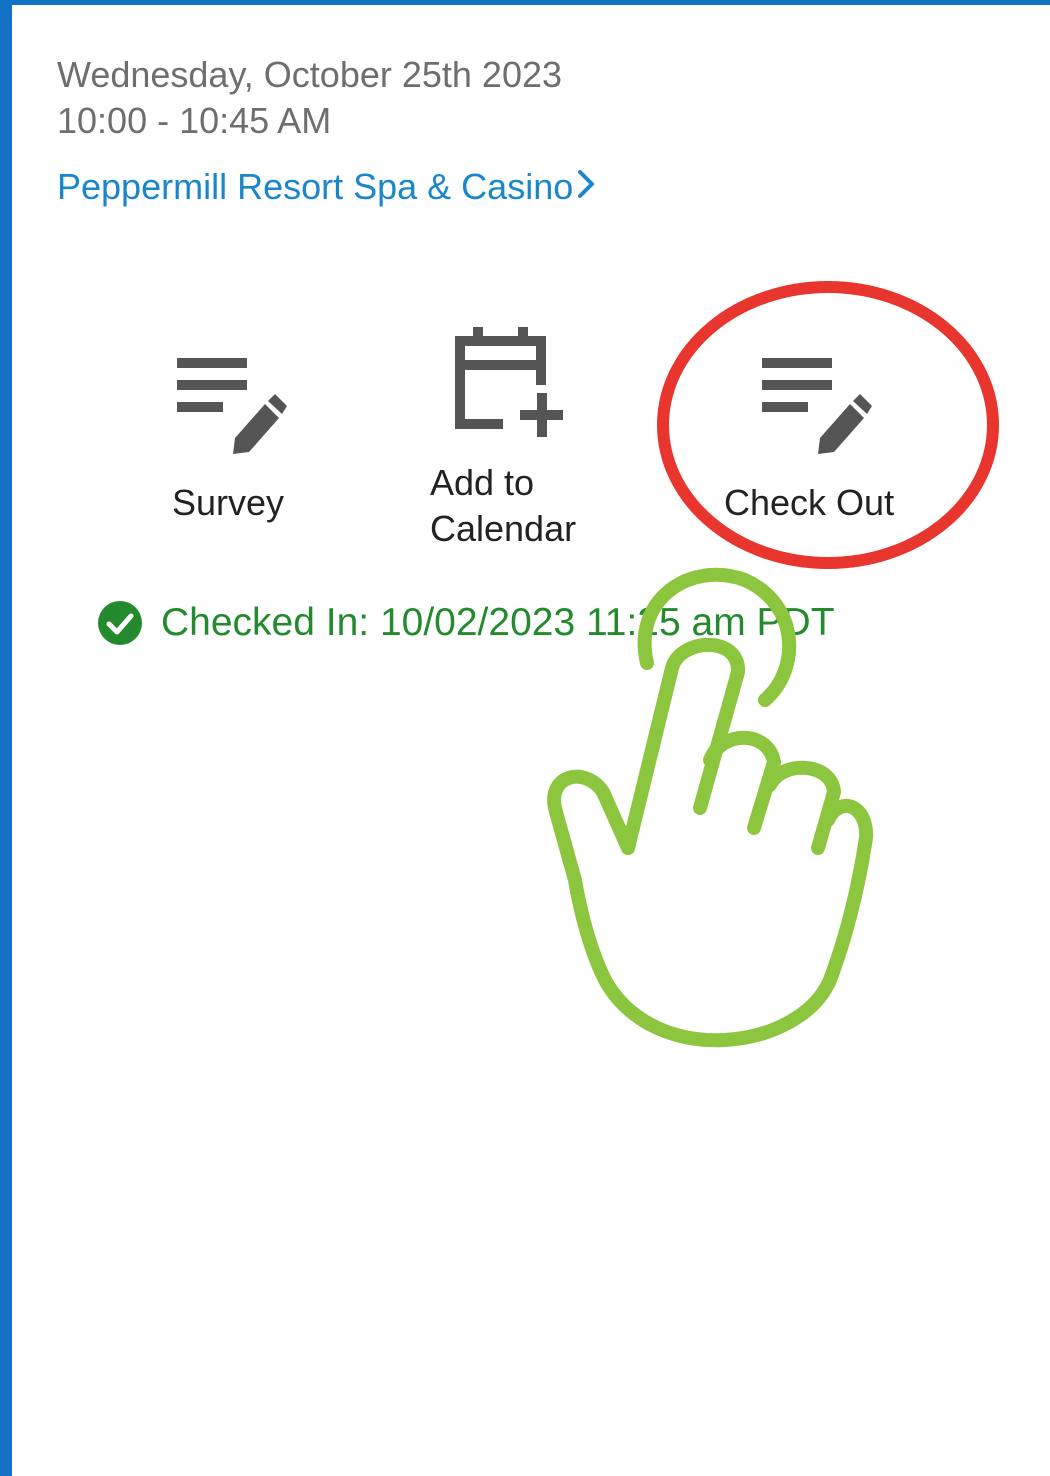 The height and width of the screenshot is (1476, 1050). I want to click on frame-border-top, so click(525, 2).